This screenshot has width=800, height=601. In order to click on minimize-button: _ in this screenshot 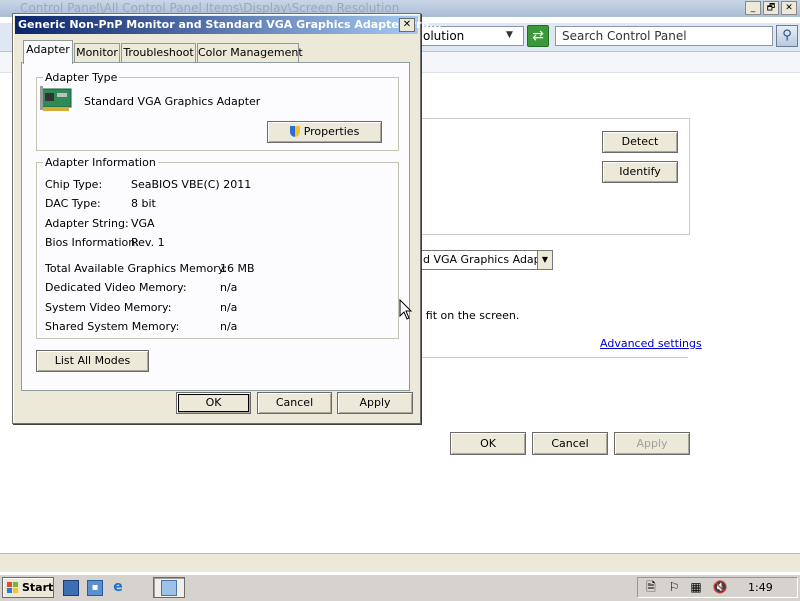, I will do `click(753, 8)`.